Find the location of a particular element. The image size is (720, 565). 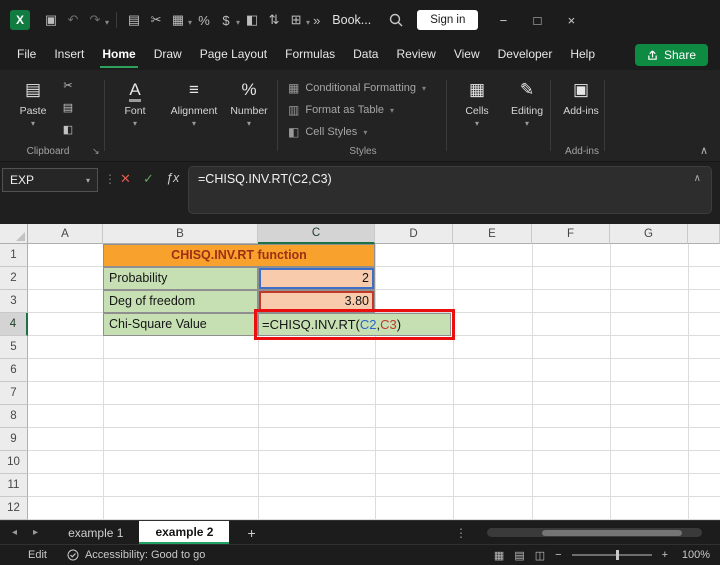

cell-styles-button: ◧ Cell Styles ▾ is located at coordinates (327, 132).